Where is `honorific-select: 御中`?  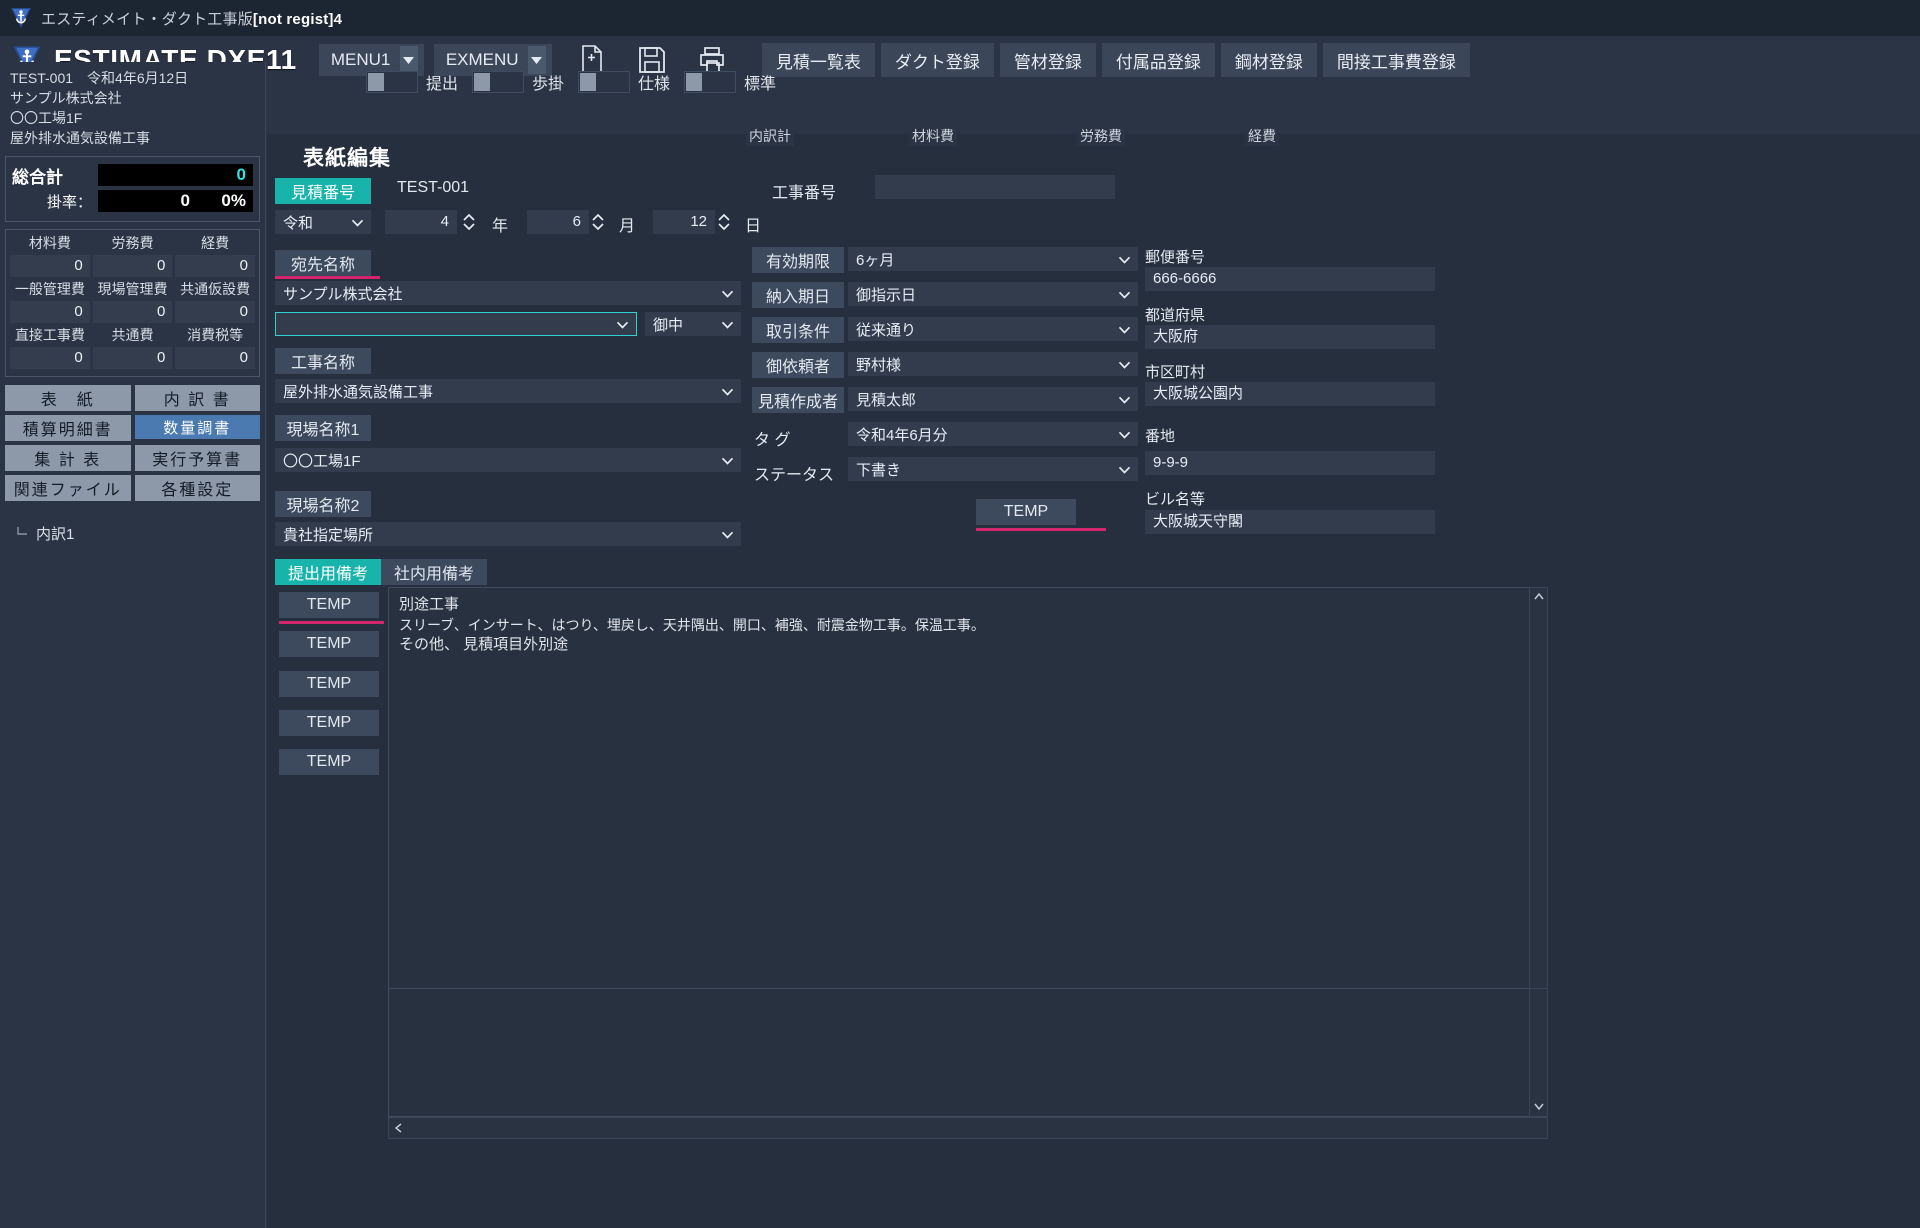 honorific-select: 御中 is located at coordinates (693, 324).